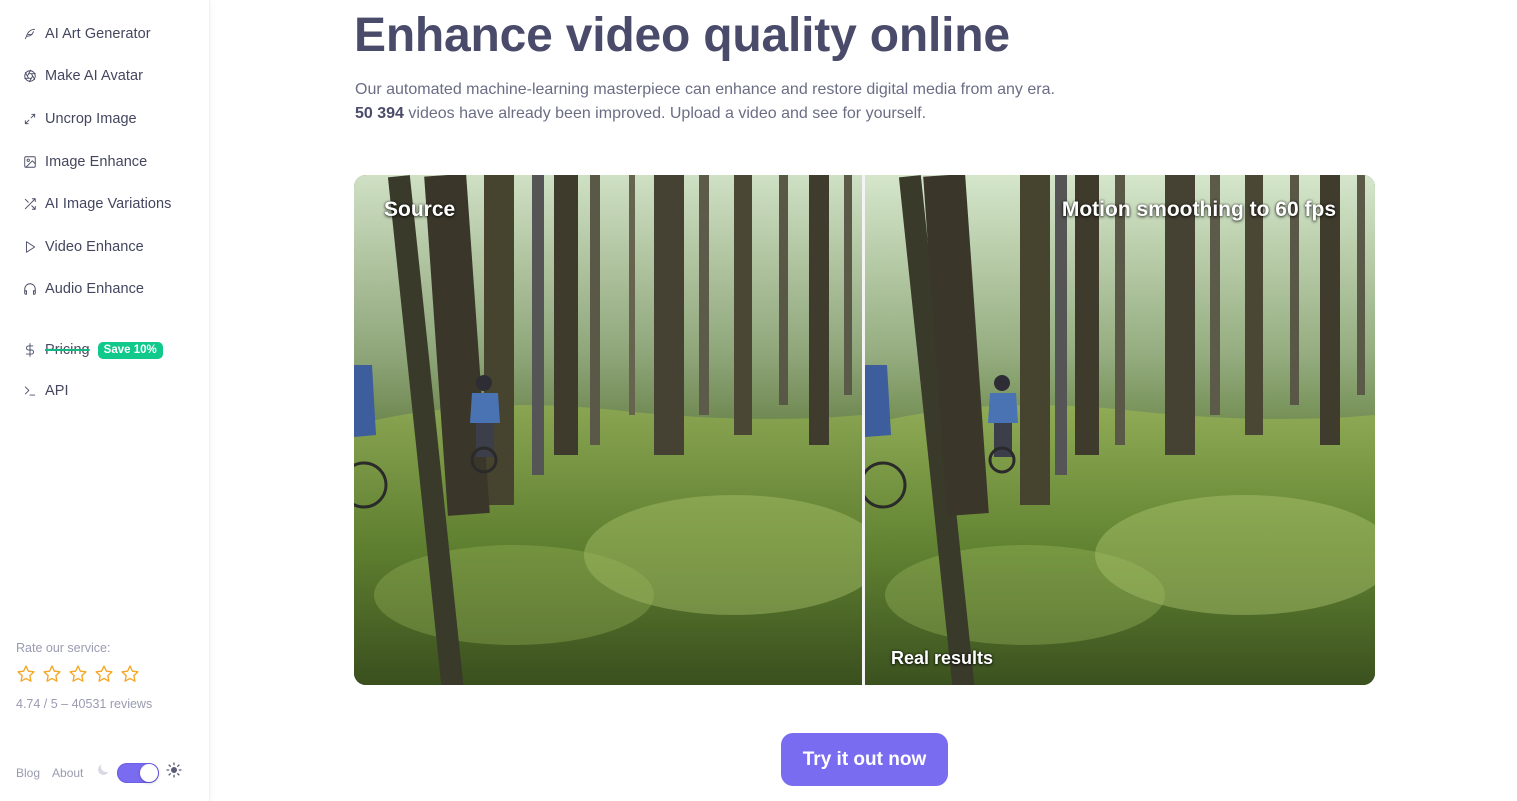 This screenshot has width=1517, height=801. Describe the element at coordinates (1198, 209) in the screenshot. I see `motion-smoothing-label: Motion smoothing to 60 fps` at that location.